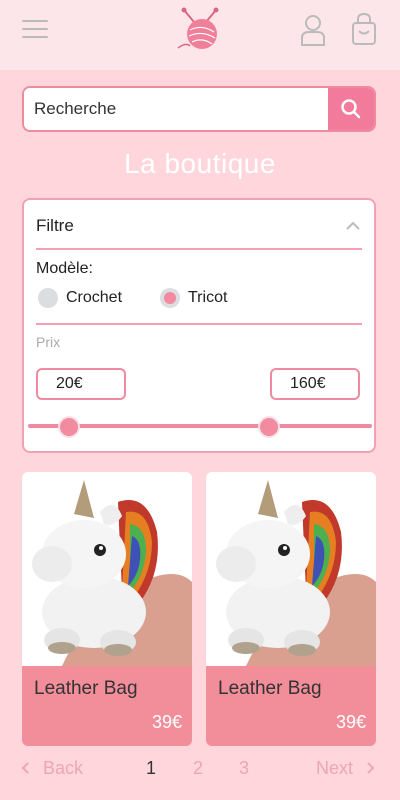 This screenshot has height=800, width=400. I want to click on radio-crochet: Crochet, so click(93, 299).